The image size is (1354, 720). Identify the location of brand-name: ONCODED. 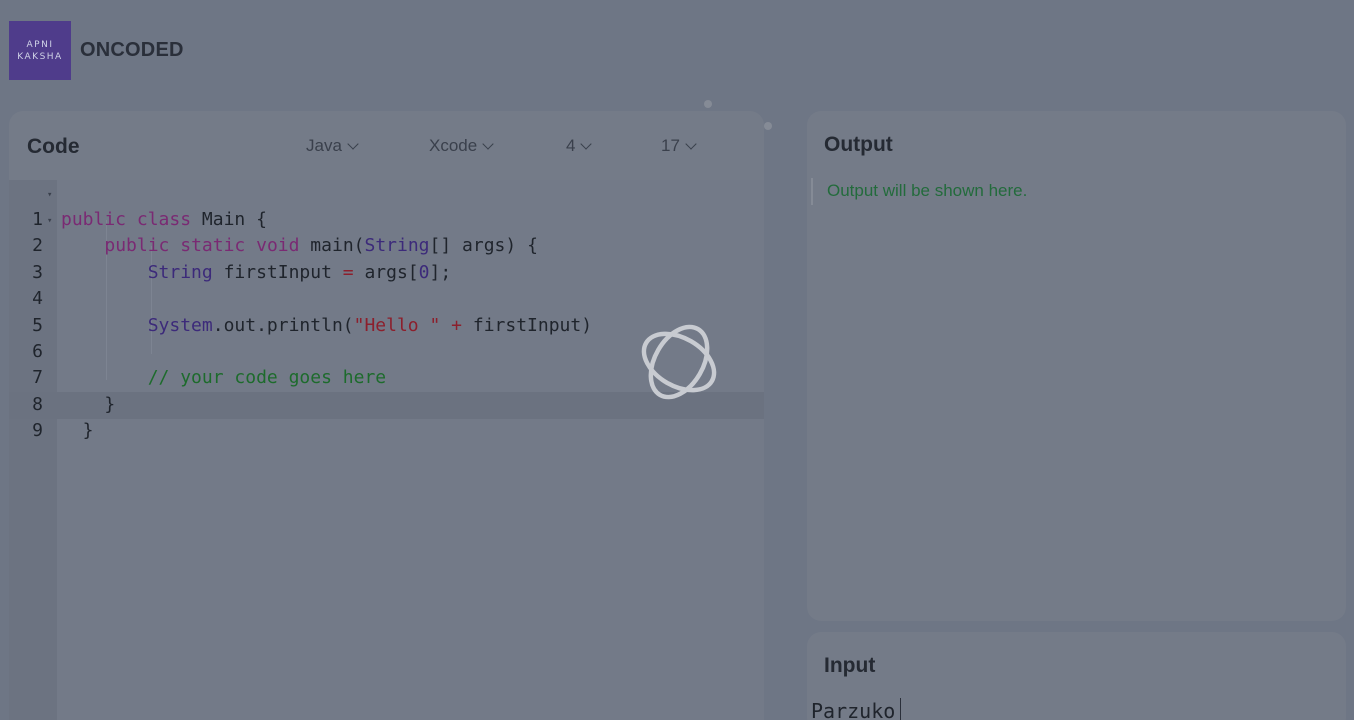
(132, 50).